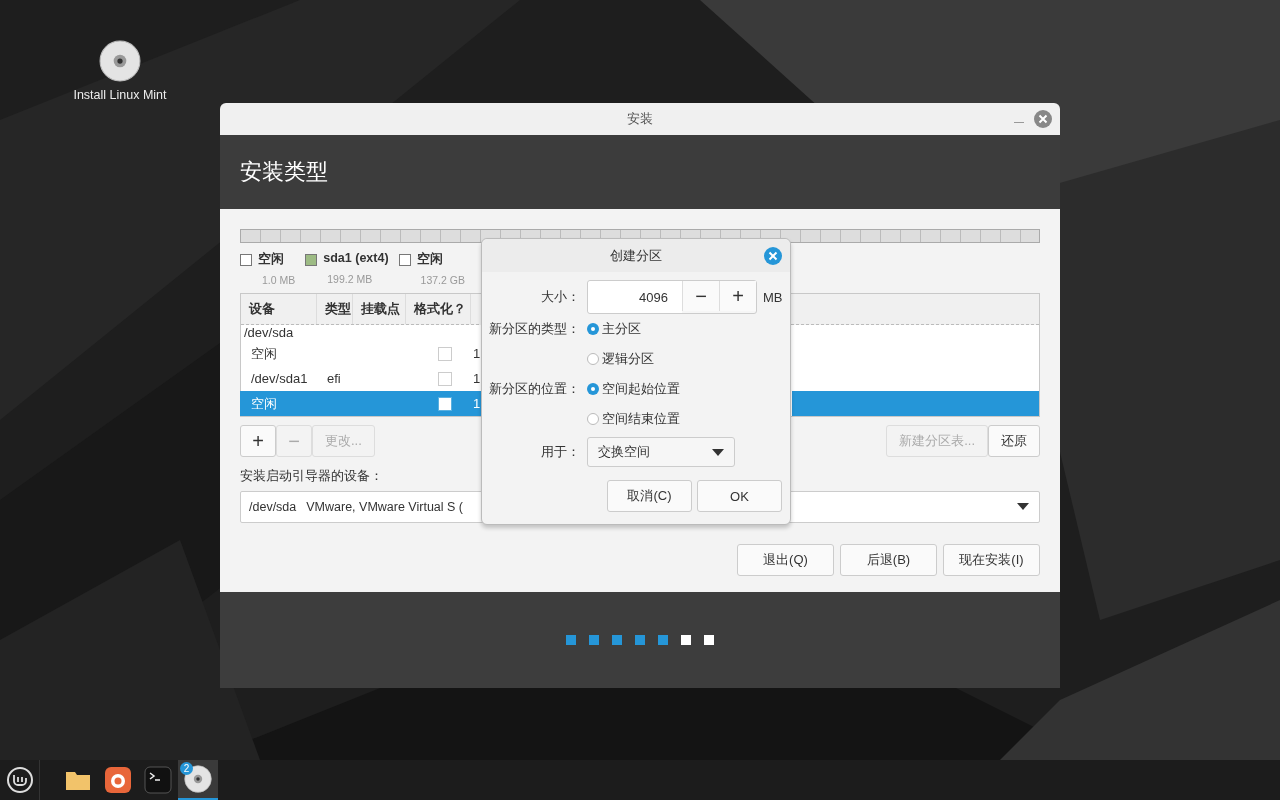 This screenshot has height=800, width=1280. Describe the element at coordinates (785, 560) in the screenshot. I see `action-button: 退出(Q)` at that location.